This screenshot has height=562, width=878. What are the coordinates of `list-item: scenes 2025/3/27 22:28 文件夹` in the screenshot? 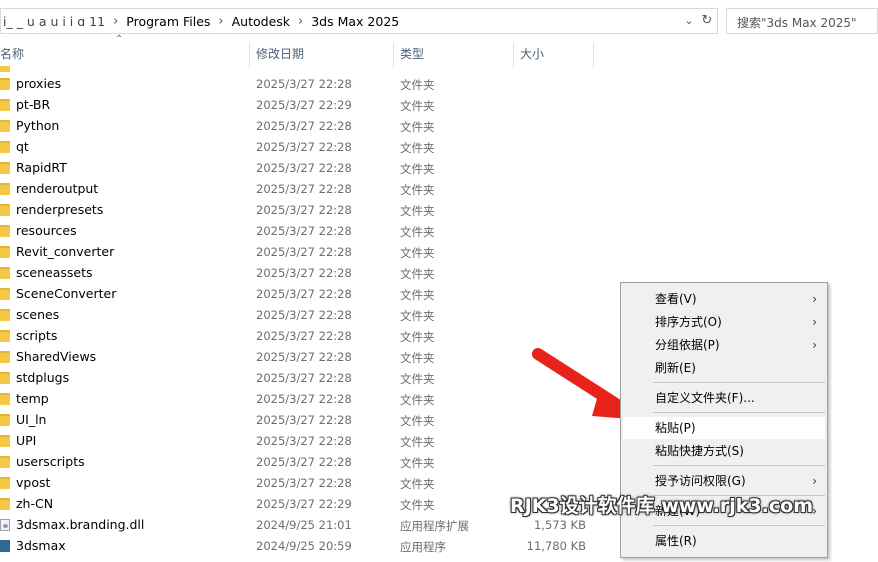 It's located at (310, 315).